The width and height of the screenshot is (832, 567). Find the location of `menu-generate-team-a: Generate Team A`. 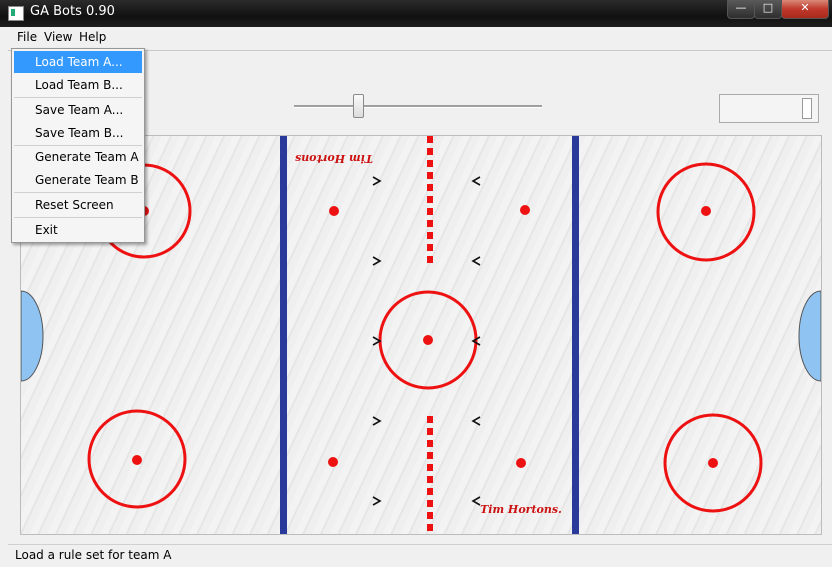

menu-generate-team-a: Generate Team A is located at coordinates (78, 157).